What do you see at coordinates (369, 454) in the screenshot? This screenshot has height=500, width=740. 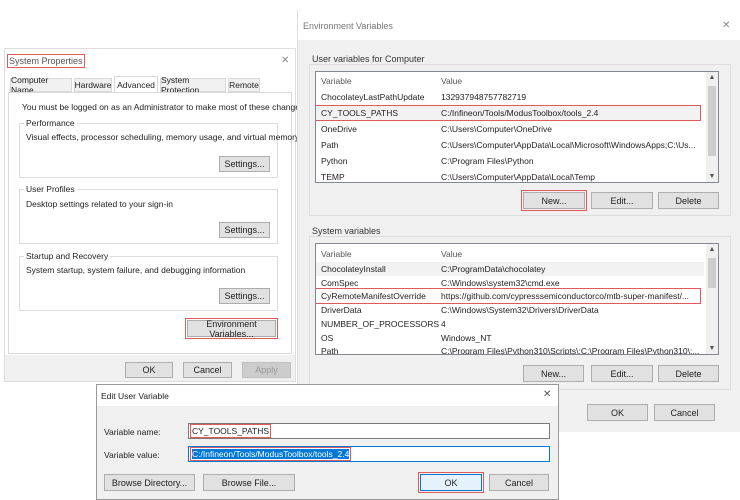 I see `variable-value-input: C:/Infineon/Tools/ModusToolbox/tools_2.4` at bounding box center [369, 454].